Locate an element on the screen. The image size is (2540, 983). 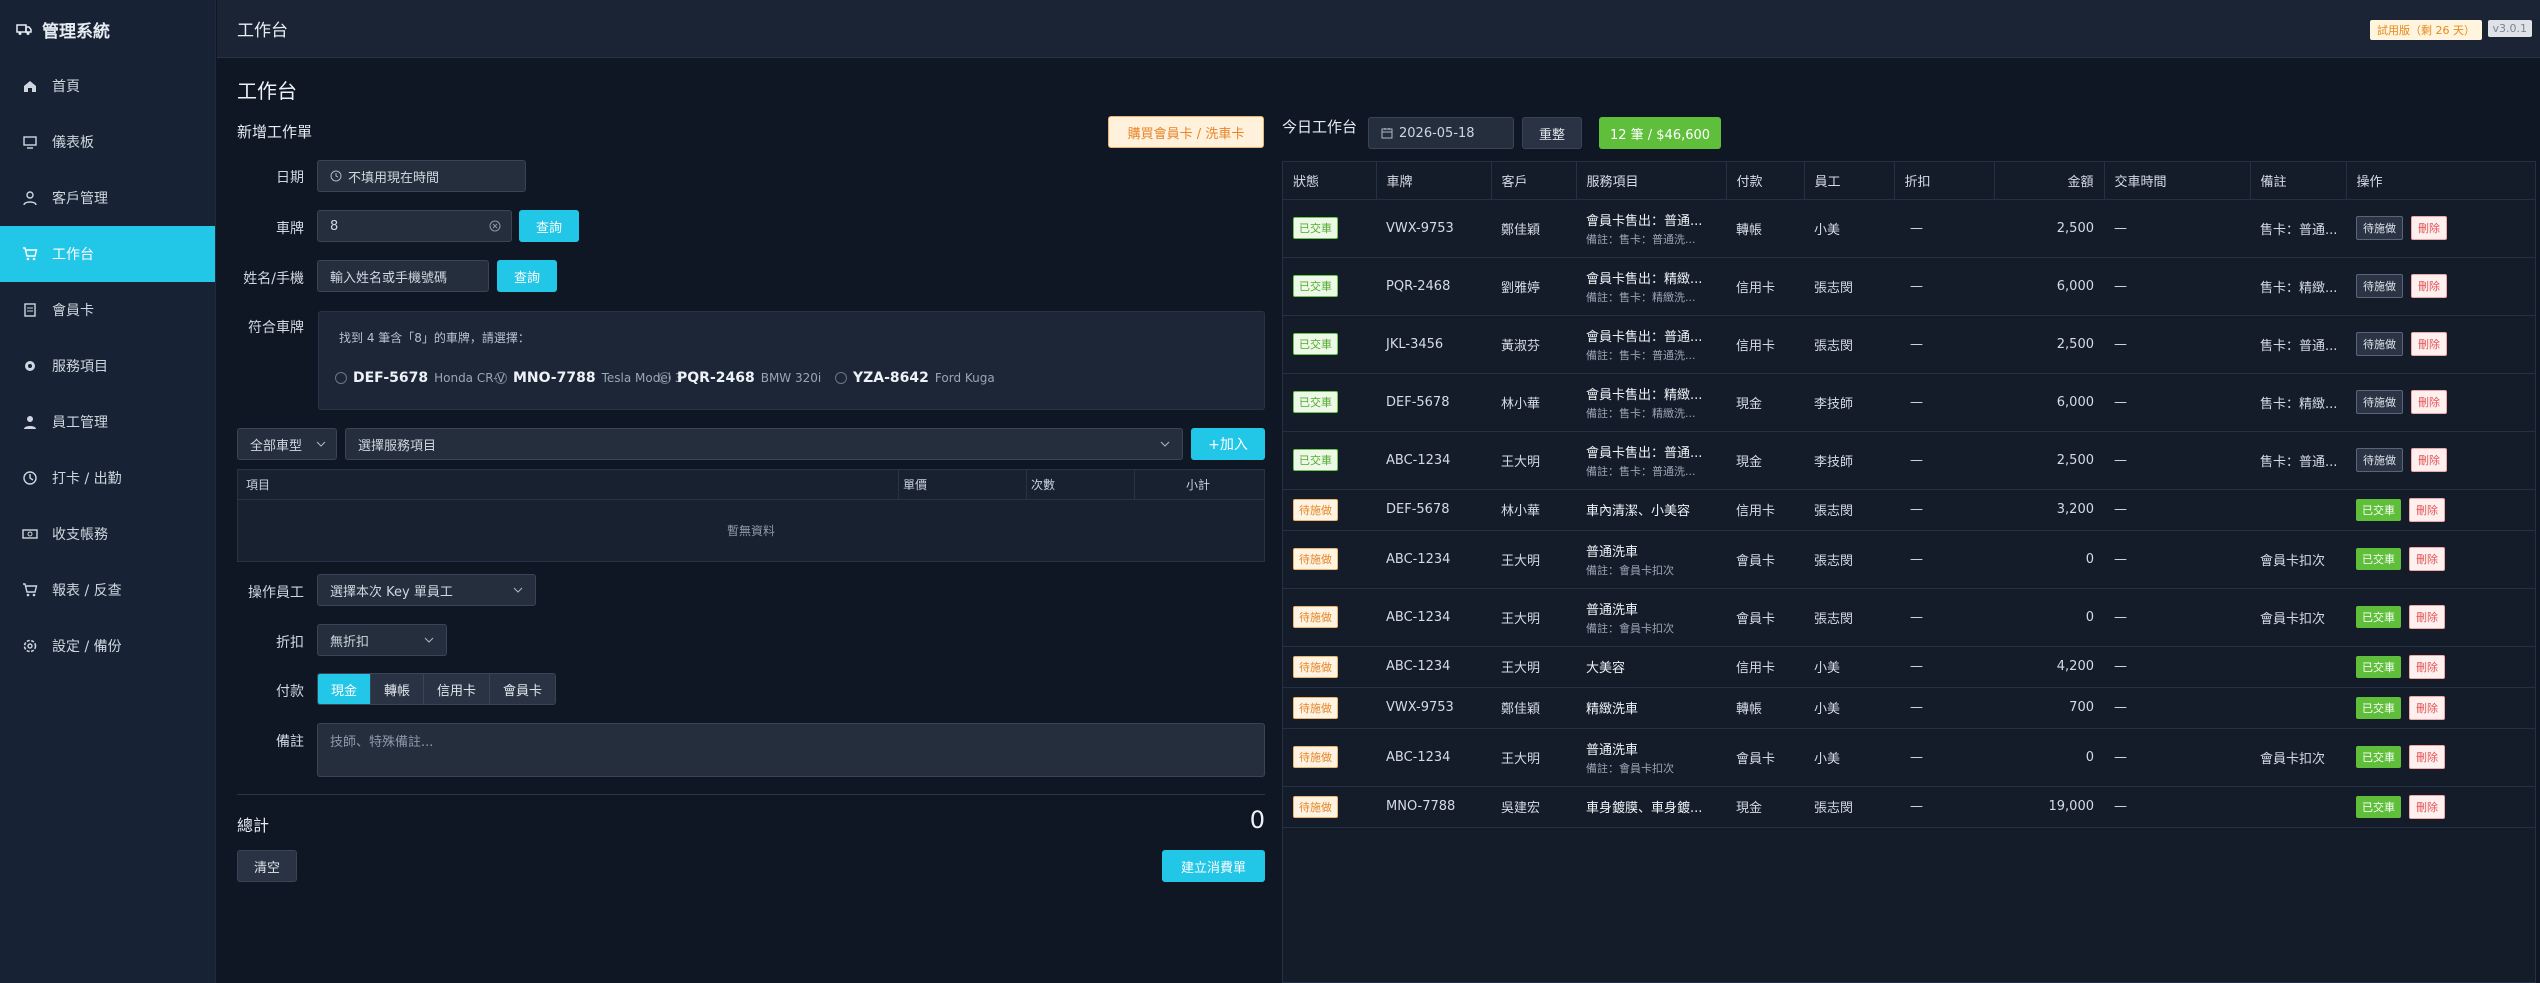
sidebar-item-6: 員工管理 is located at coordinates (107, 422).